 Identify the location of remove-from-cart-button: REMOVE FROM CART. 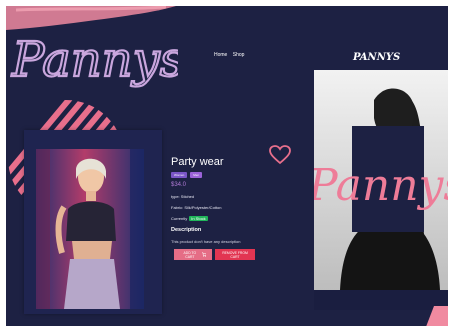
(235, 254).